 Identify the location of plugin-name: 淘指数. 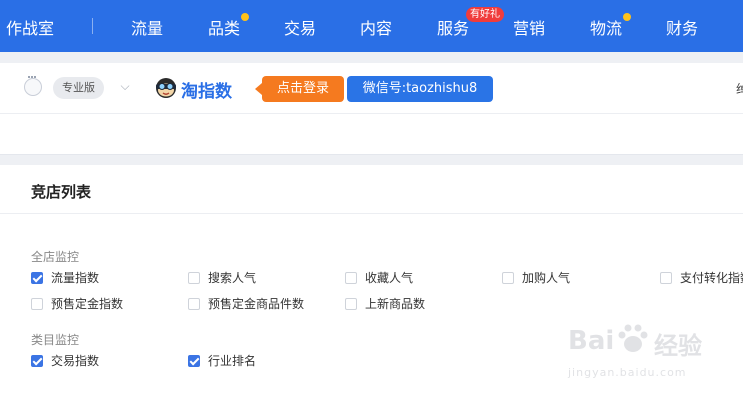
(206, 89).